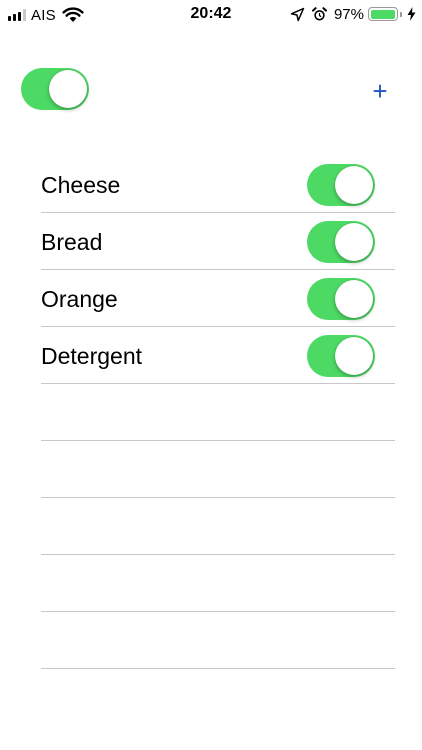 The width and height of the screenshot is (422, 750). What do you see at coordinates (81, 185) in the screenshot?
I see `item-label: Cheese` at bounding box center [81, 185].